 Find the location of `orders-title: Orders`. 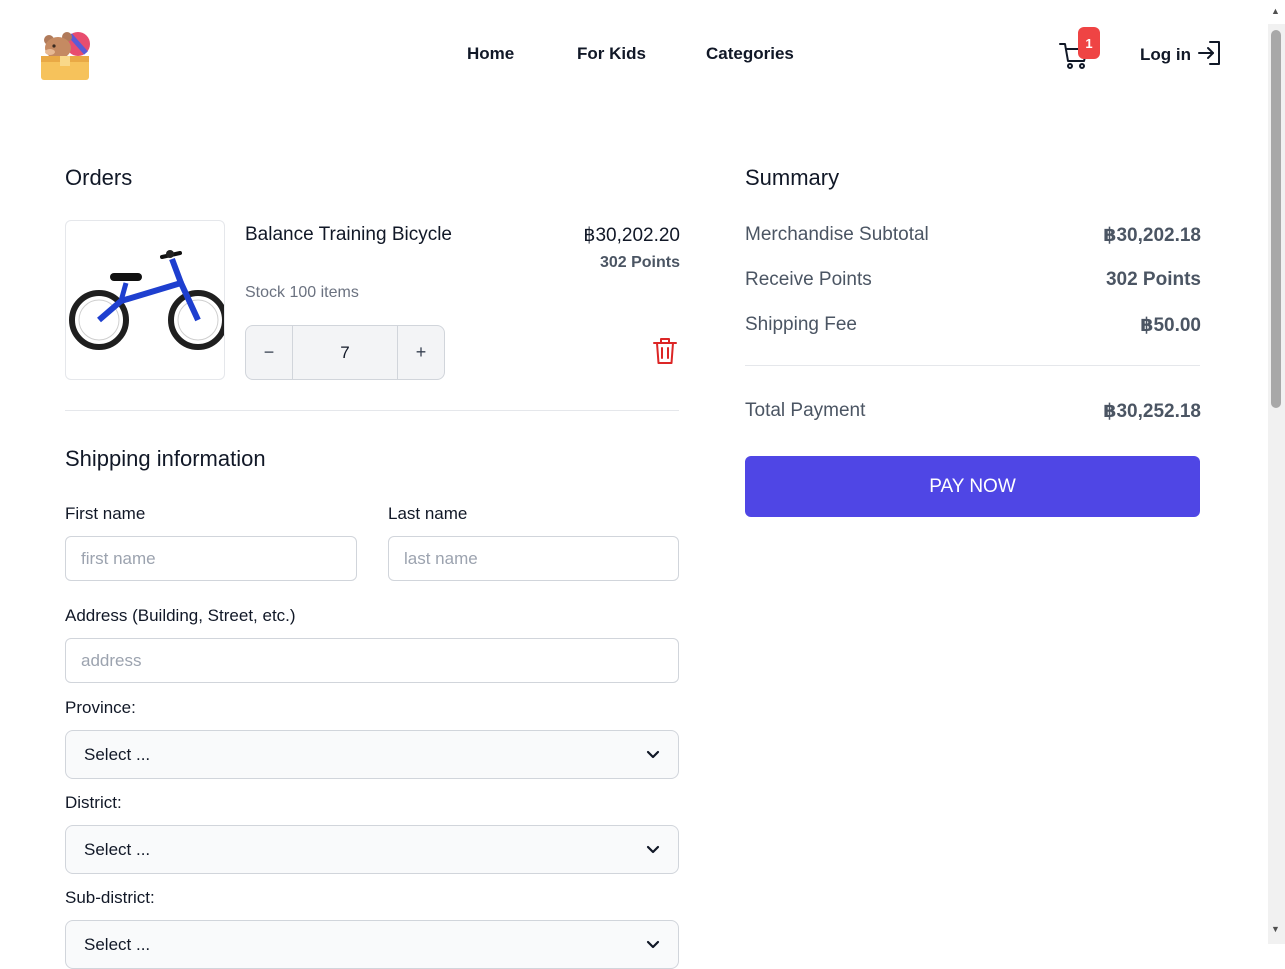

orders-title: Orders is located at coordinates (99, 177).